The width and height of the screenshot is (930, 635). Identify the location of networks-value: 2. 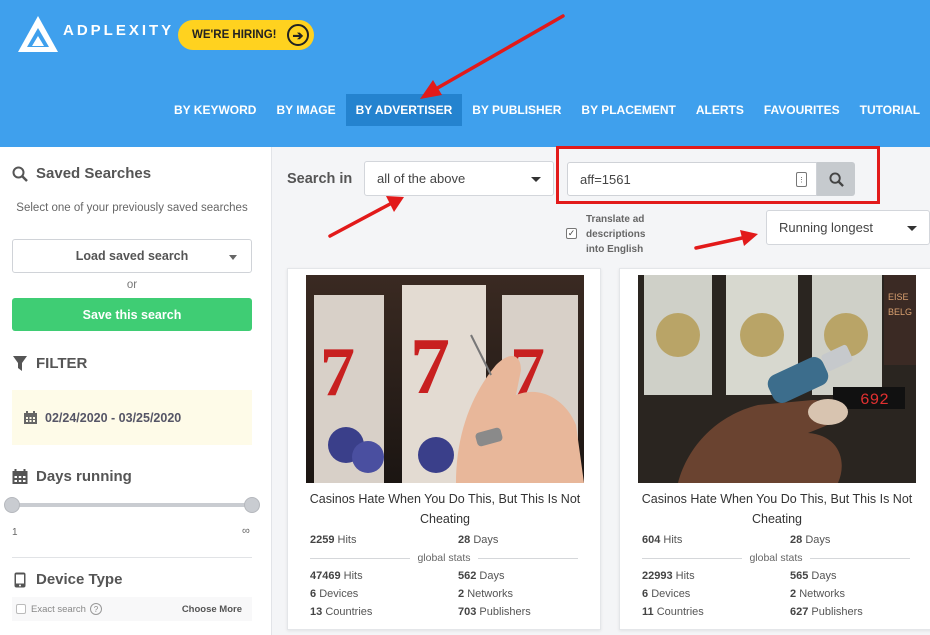
(461, 594).